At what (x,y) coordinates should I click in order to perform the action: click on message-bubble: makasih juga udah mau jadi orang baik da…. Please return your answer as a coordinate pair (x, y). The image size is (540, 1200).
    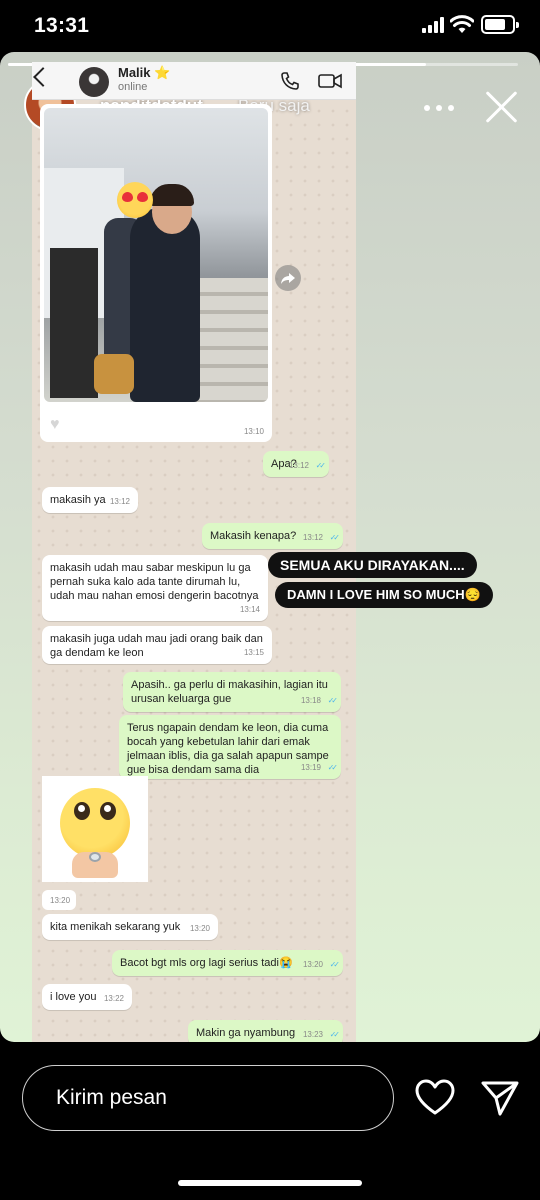
    Looking at the image, I should click on (157, 645).